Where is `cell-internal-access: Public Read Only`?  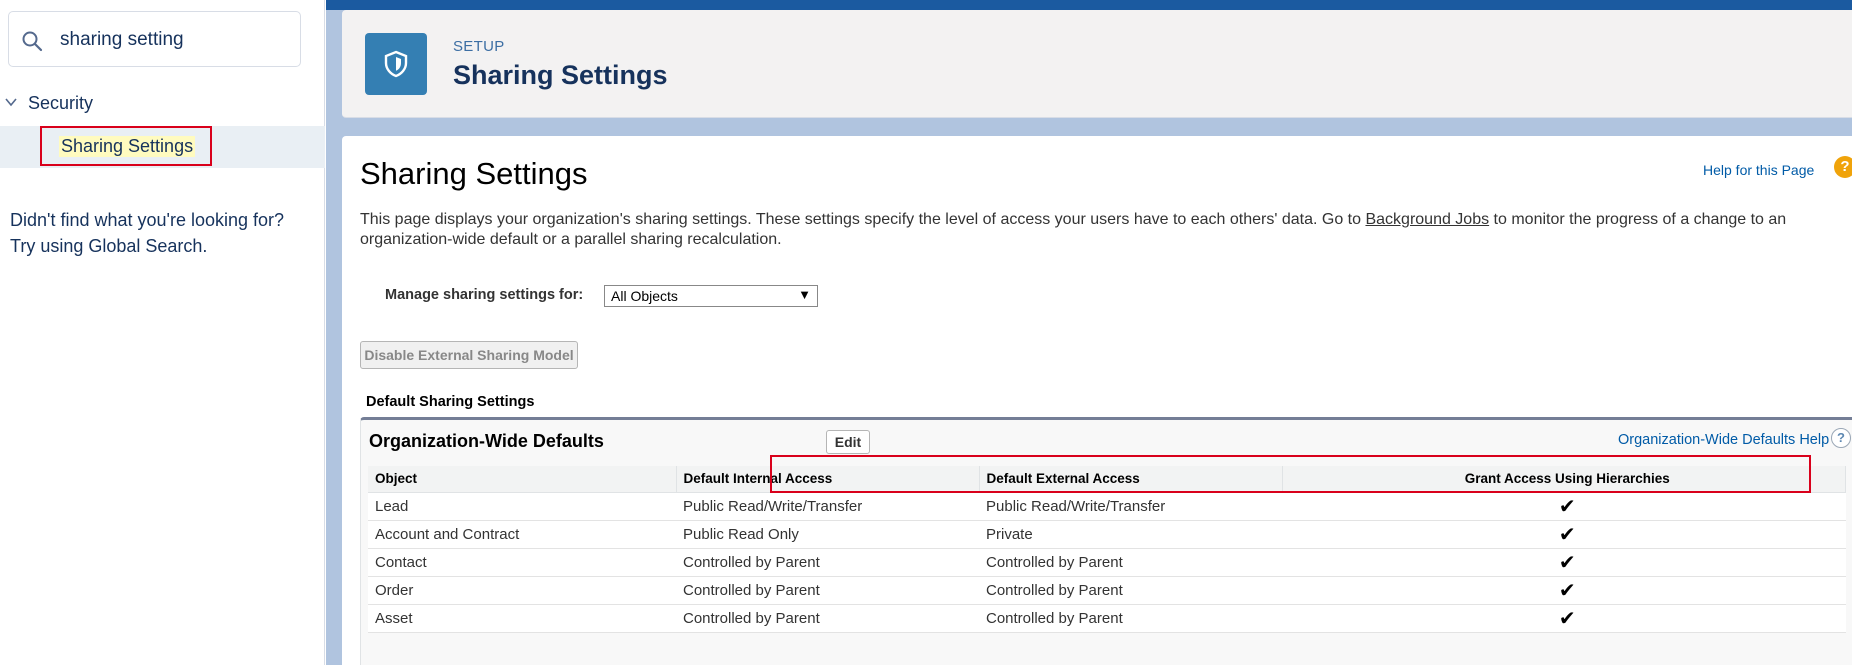 cell-internal-access: Public Read Only is located at coordinates (827, 534).